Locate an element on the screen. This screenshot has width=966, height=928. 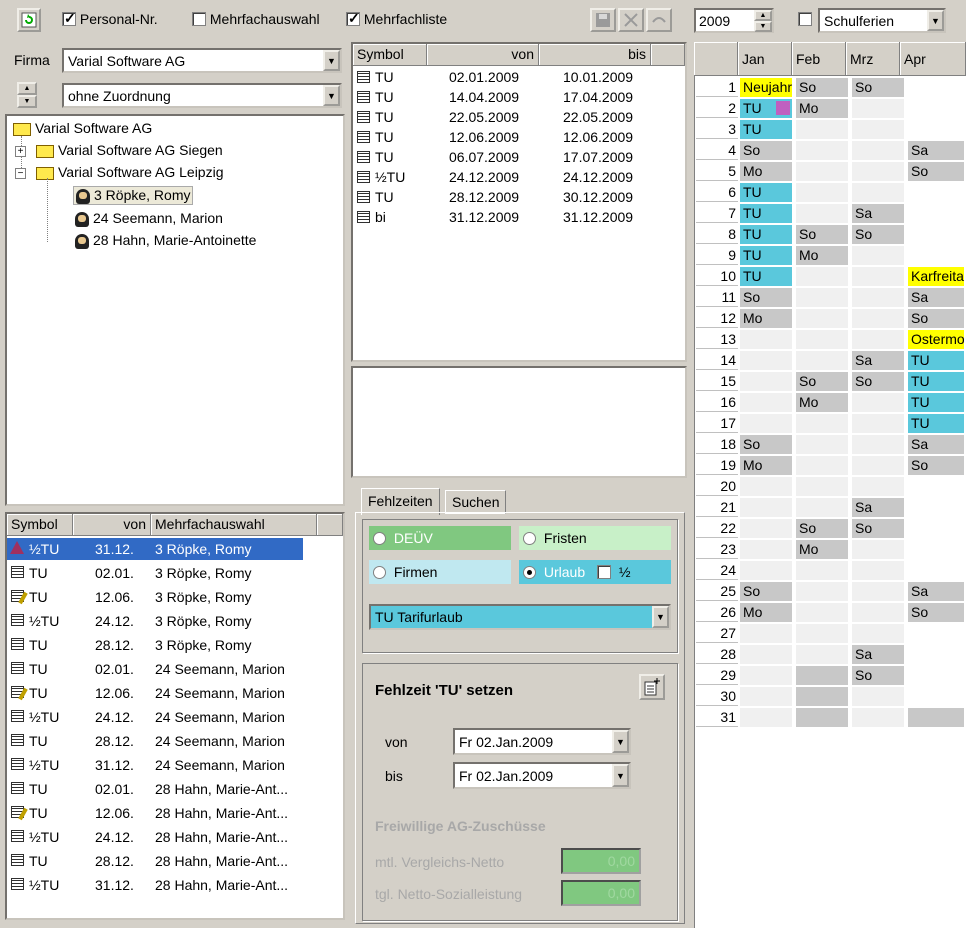
calendar-cell-apr: Karfreitag is located at coordinates (936, 276).